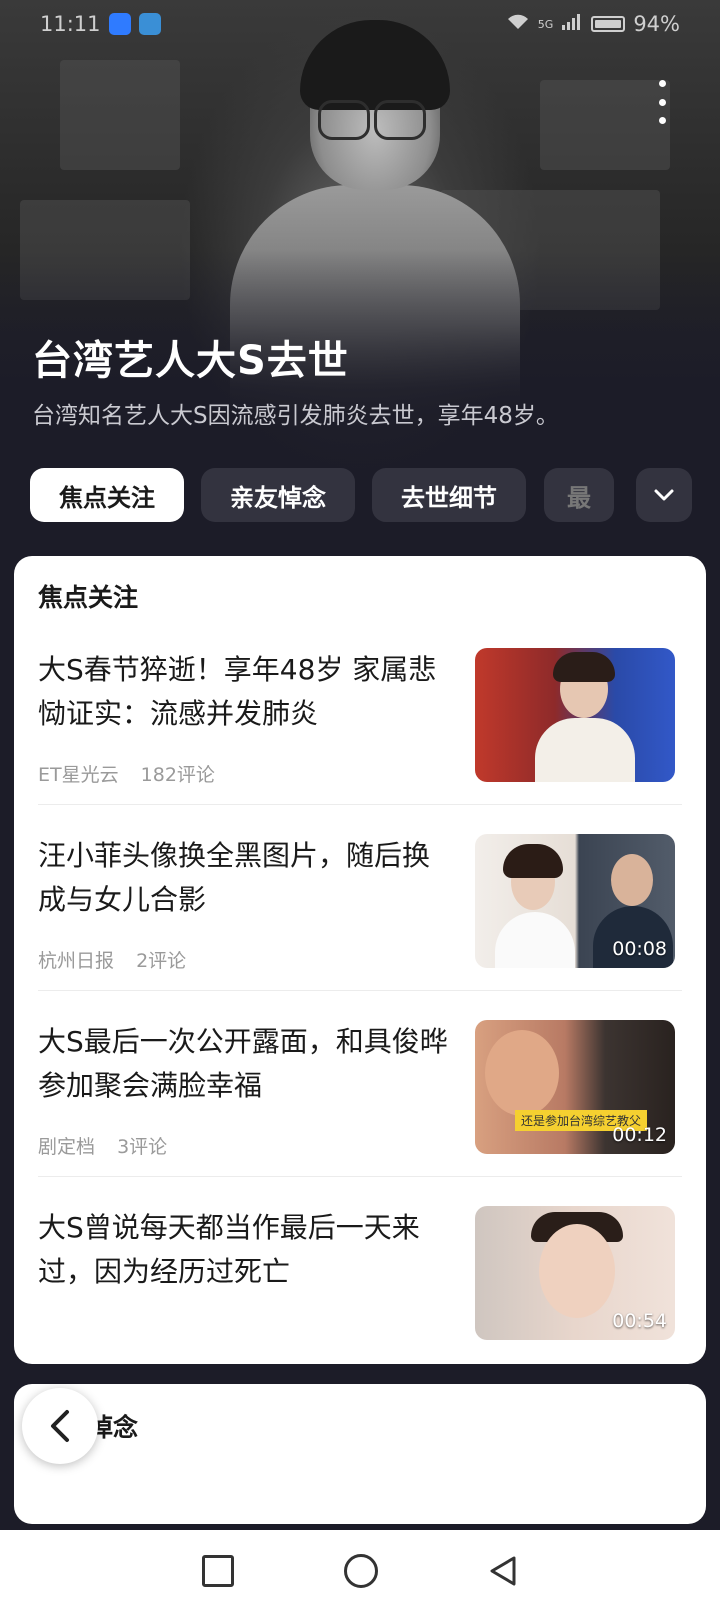  What do you see at coordinates (78, 775) in the screenshot?
I see `news-source: ET星光云` at bounding box center [78, 775].